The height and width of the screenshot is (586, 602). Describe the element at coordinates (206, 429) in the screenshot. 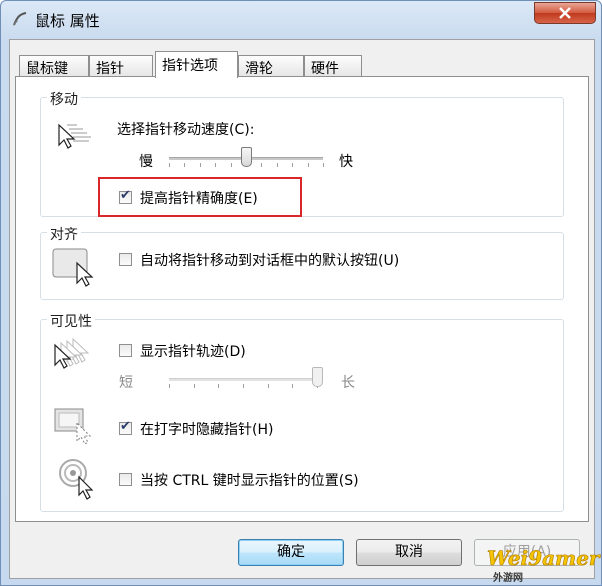

I see `hide-while-typing-label: 在打字时隐藏指针(H)` at that location.